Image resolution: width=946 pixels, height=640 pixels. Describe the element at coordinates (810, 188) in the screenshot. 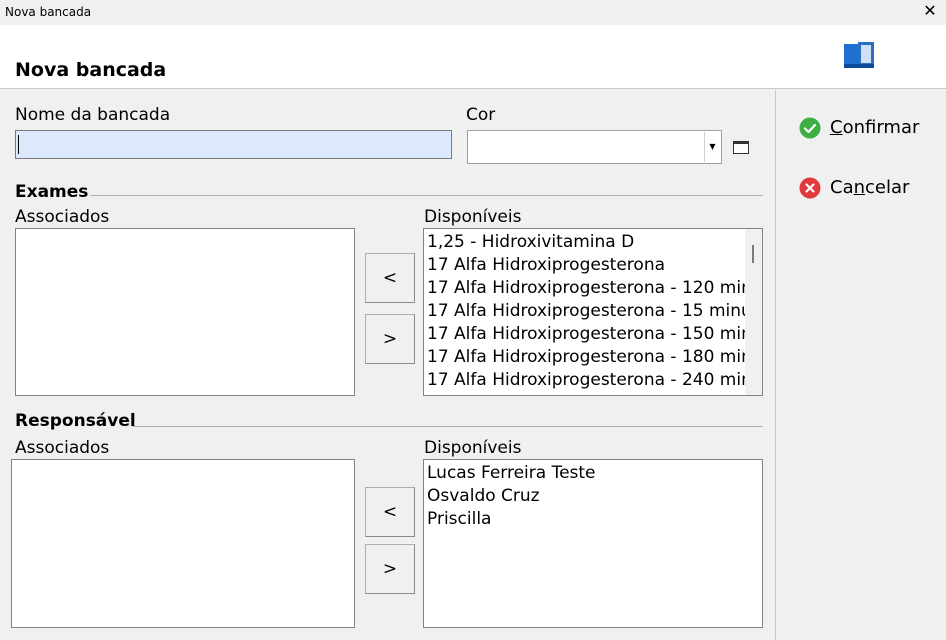

I see `cancel-circle-icon` at that location.